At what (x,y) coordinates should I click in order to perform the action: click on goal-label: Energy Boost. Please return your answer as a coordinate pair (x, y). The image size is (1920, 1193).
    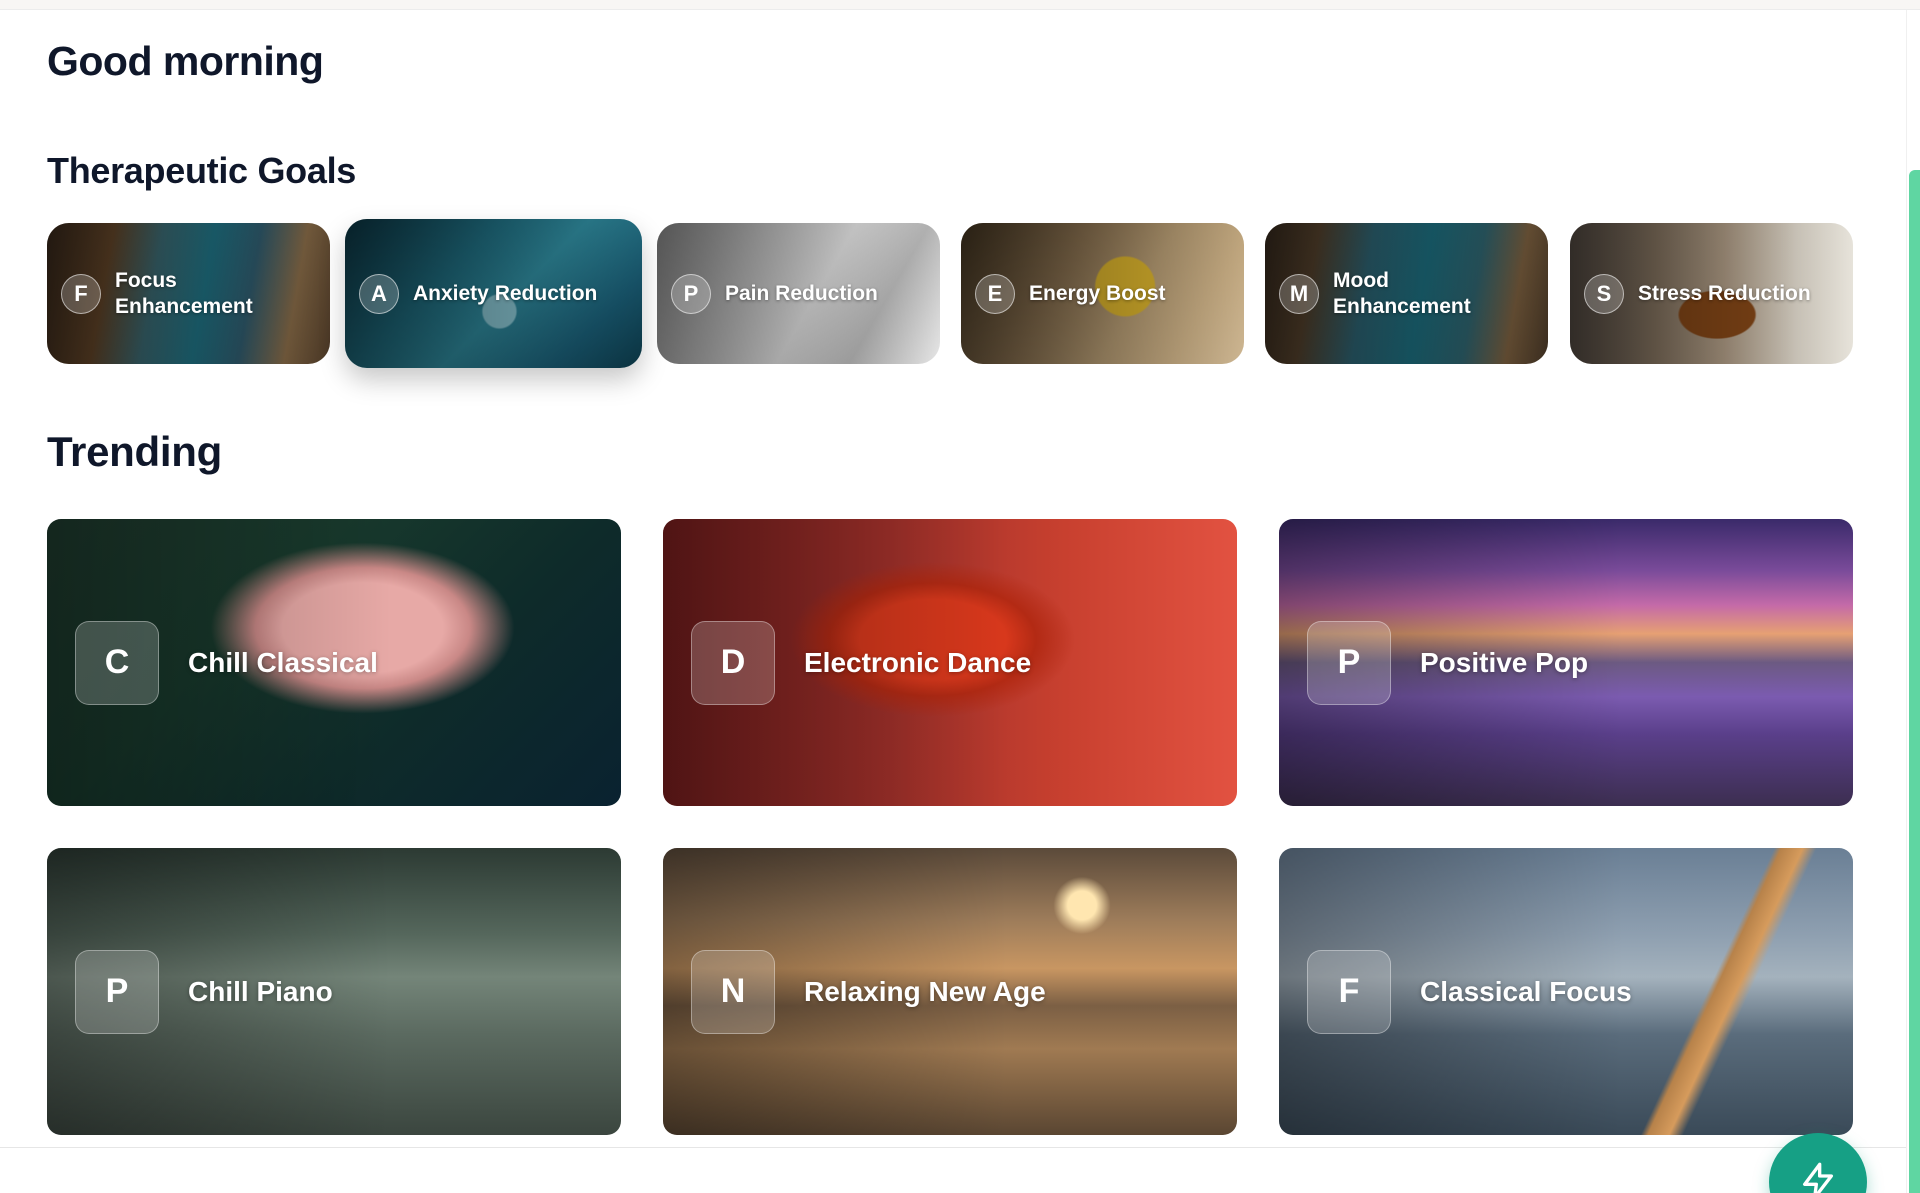
    Looking at the image, I should click on (1097, 293).